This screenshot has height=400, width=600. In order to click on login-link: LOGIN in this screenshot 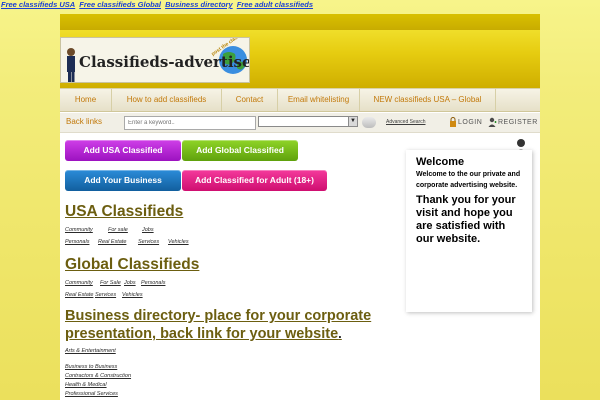, I will do `click(470, 122)`.